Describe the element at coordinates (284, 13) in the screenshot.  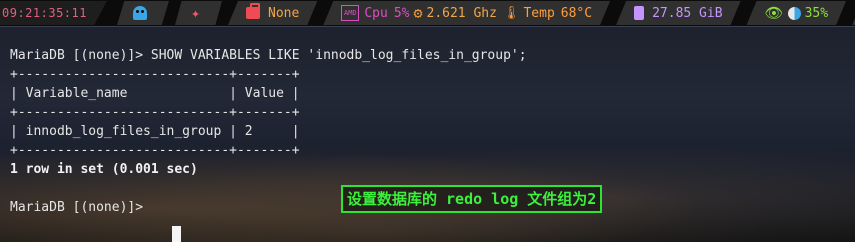
I see `network-label: None` at that location.